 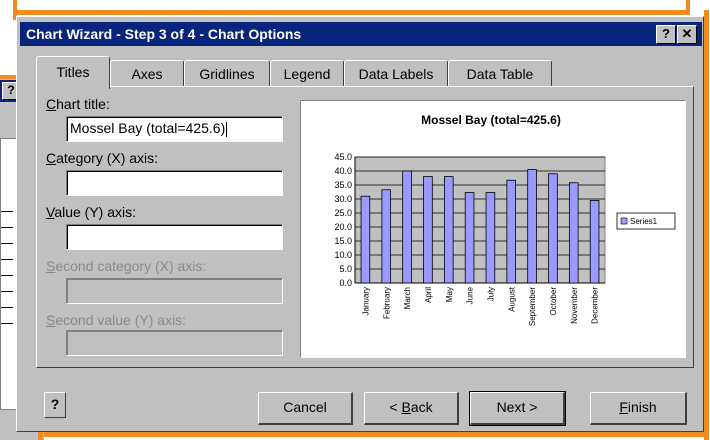 I want to click on tab-label: Data Labels, so click(x=396, y=74).